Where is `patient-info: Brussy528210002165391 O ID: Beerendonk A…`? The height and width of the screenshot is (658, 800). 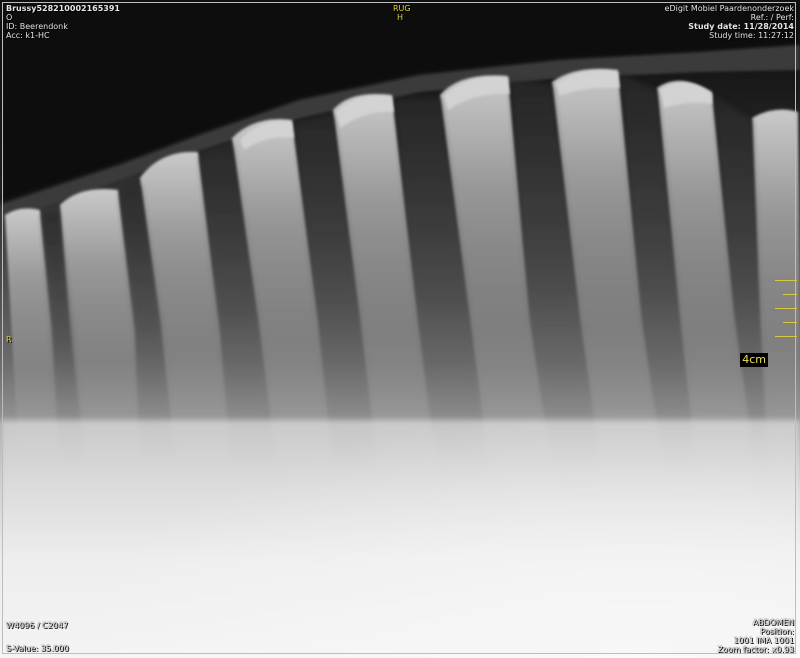
patient-info: Brussy528210002165391 O ID: Beerendonk A… is located at coordinates (63, 22).